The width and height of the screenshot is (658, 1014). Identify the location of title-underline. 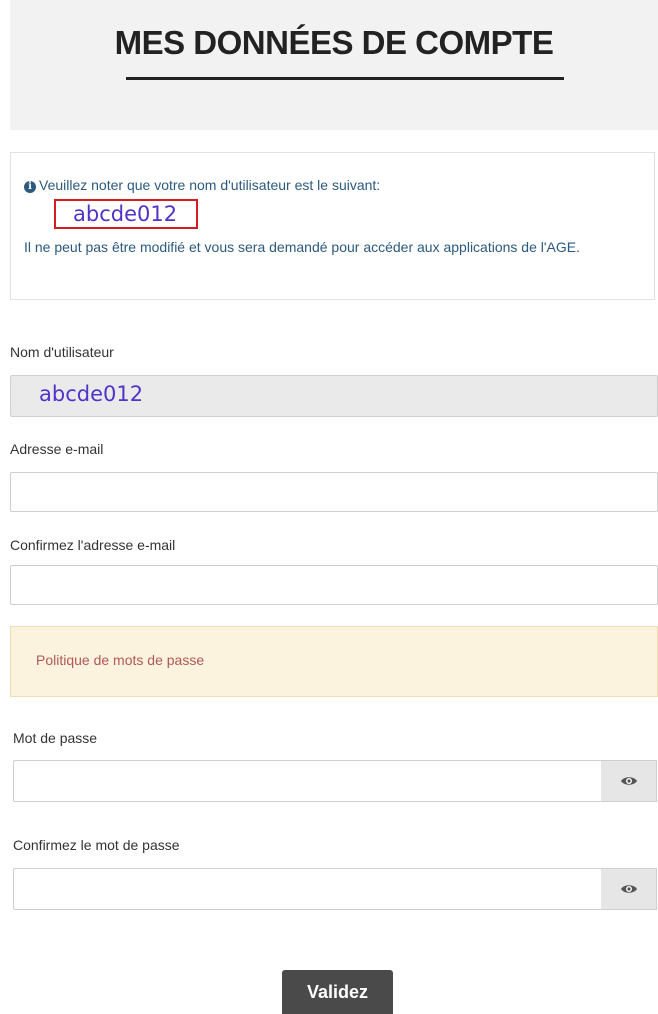
(345, 78).